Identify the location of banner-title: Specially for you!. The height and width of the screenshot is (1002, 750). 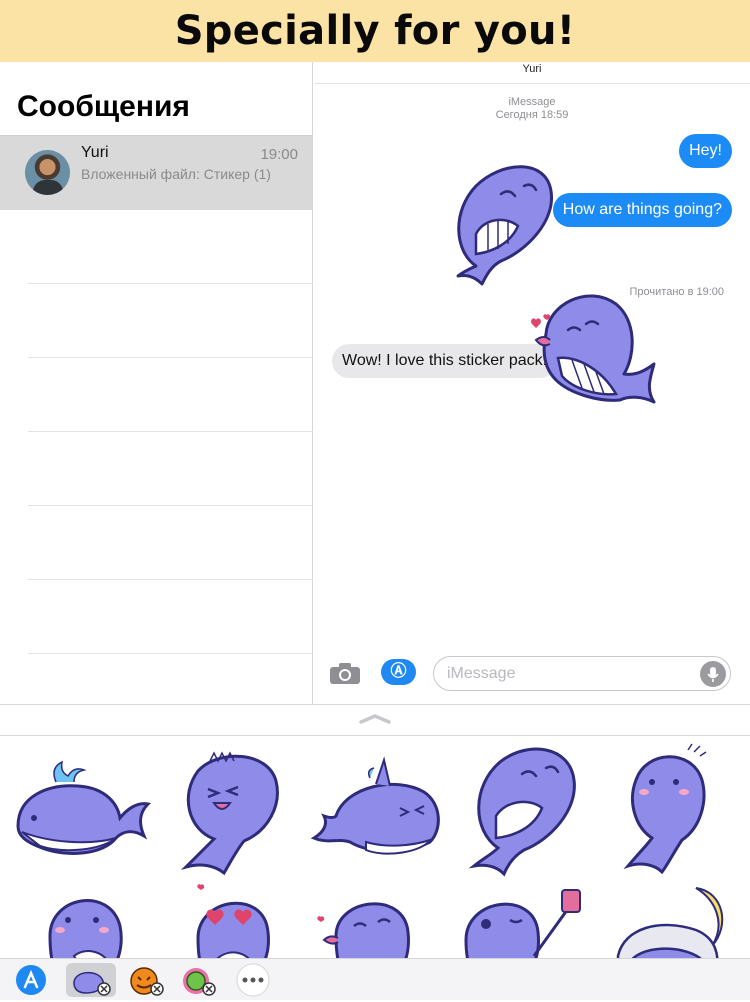
(375, 31).